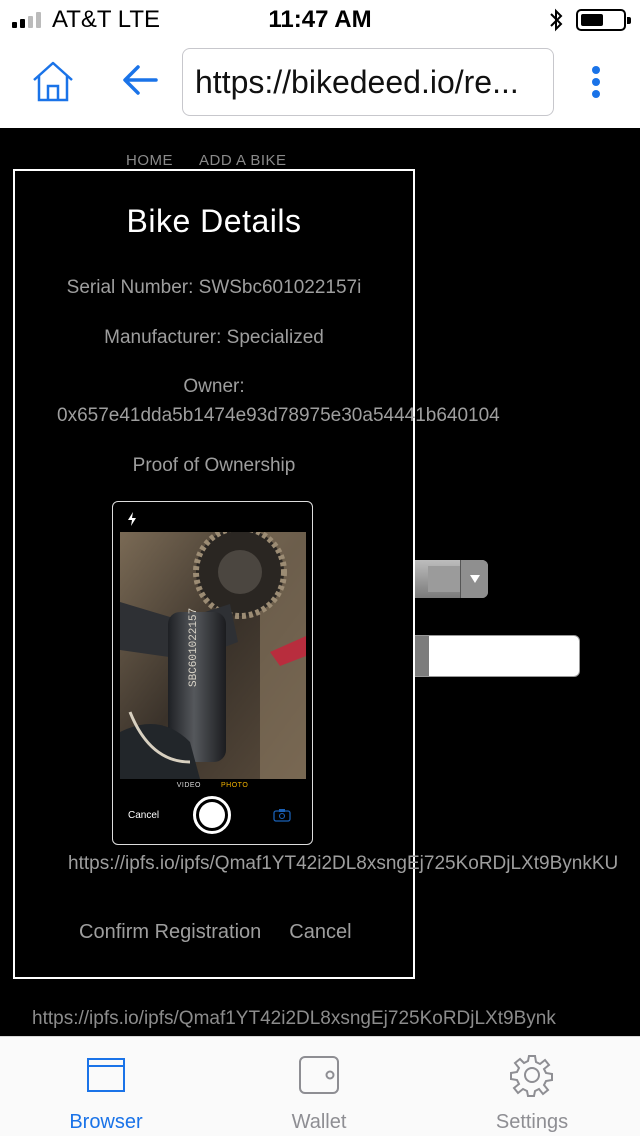 The image size is (640, 1136). I want to click on manufacturer: Manufacturer: Specialized, so click(214, 337).